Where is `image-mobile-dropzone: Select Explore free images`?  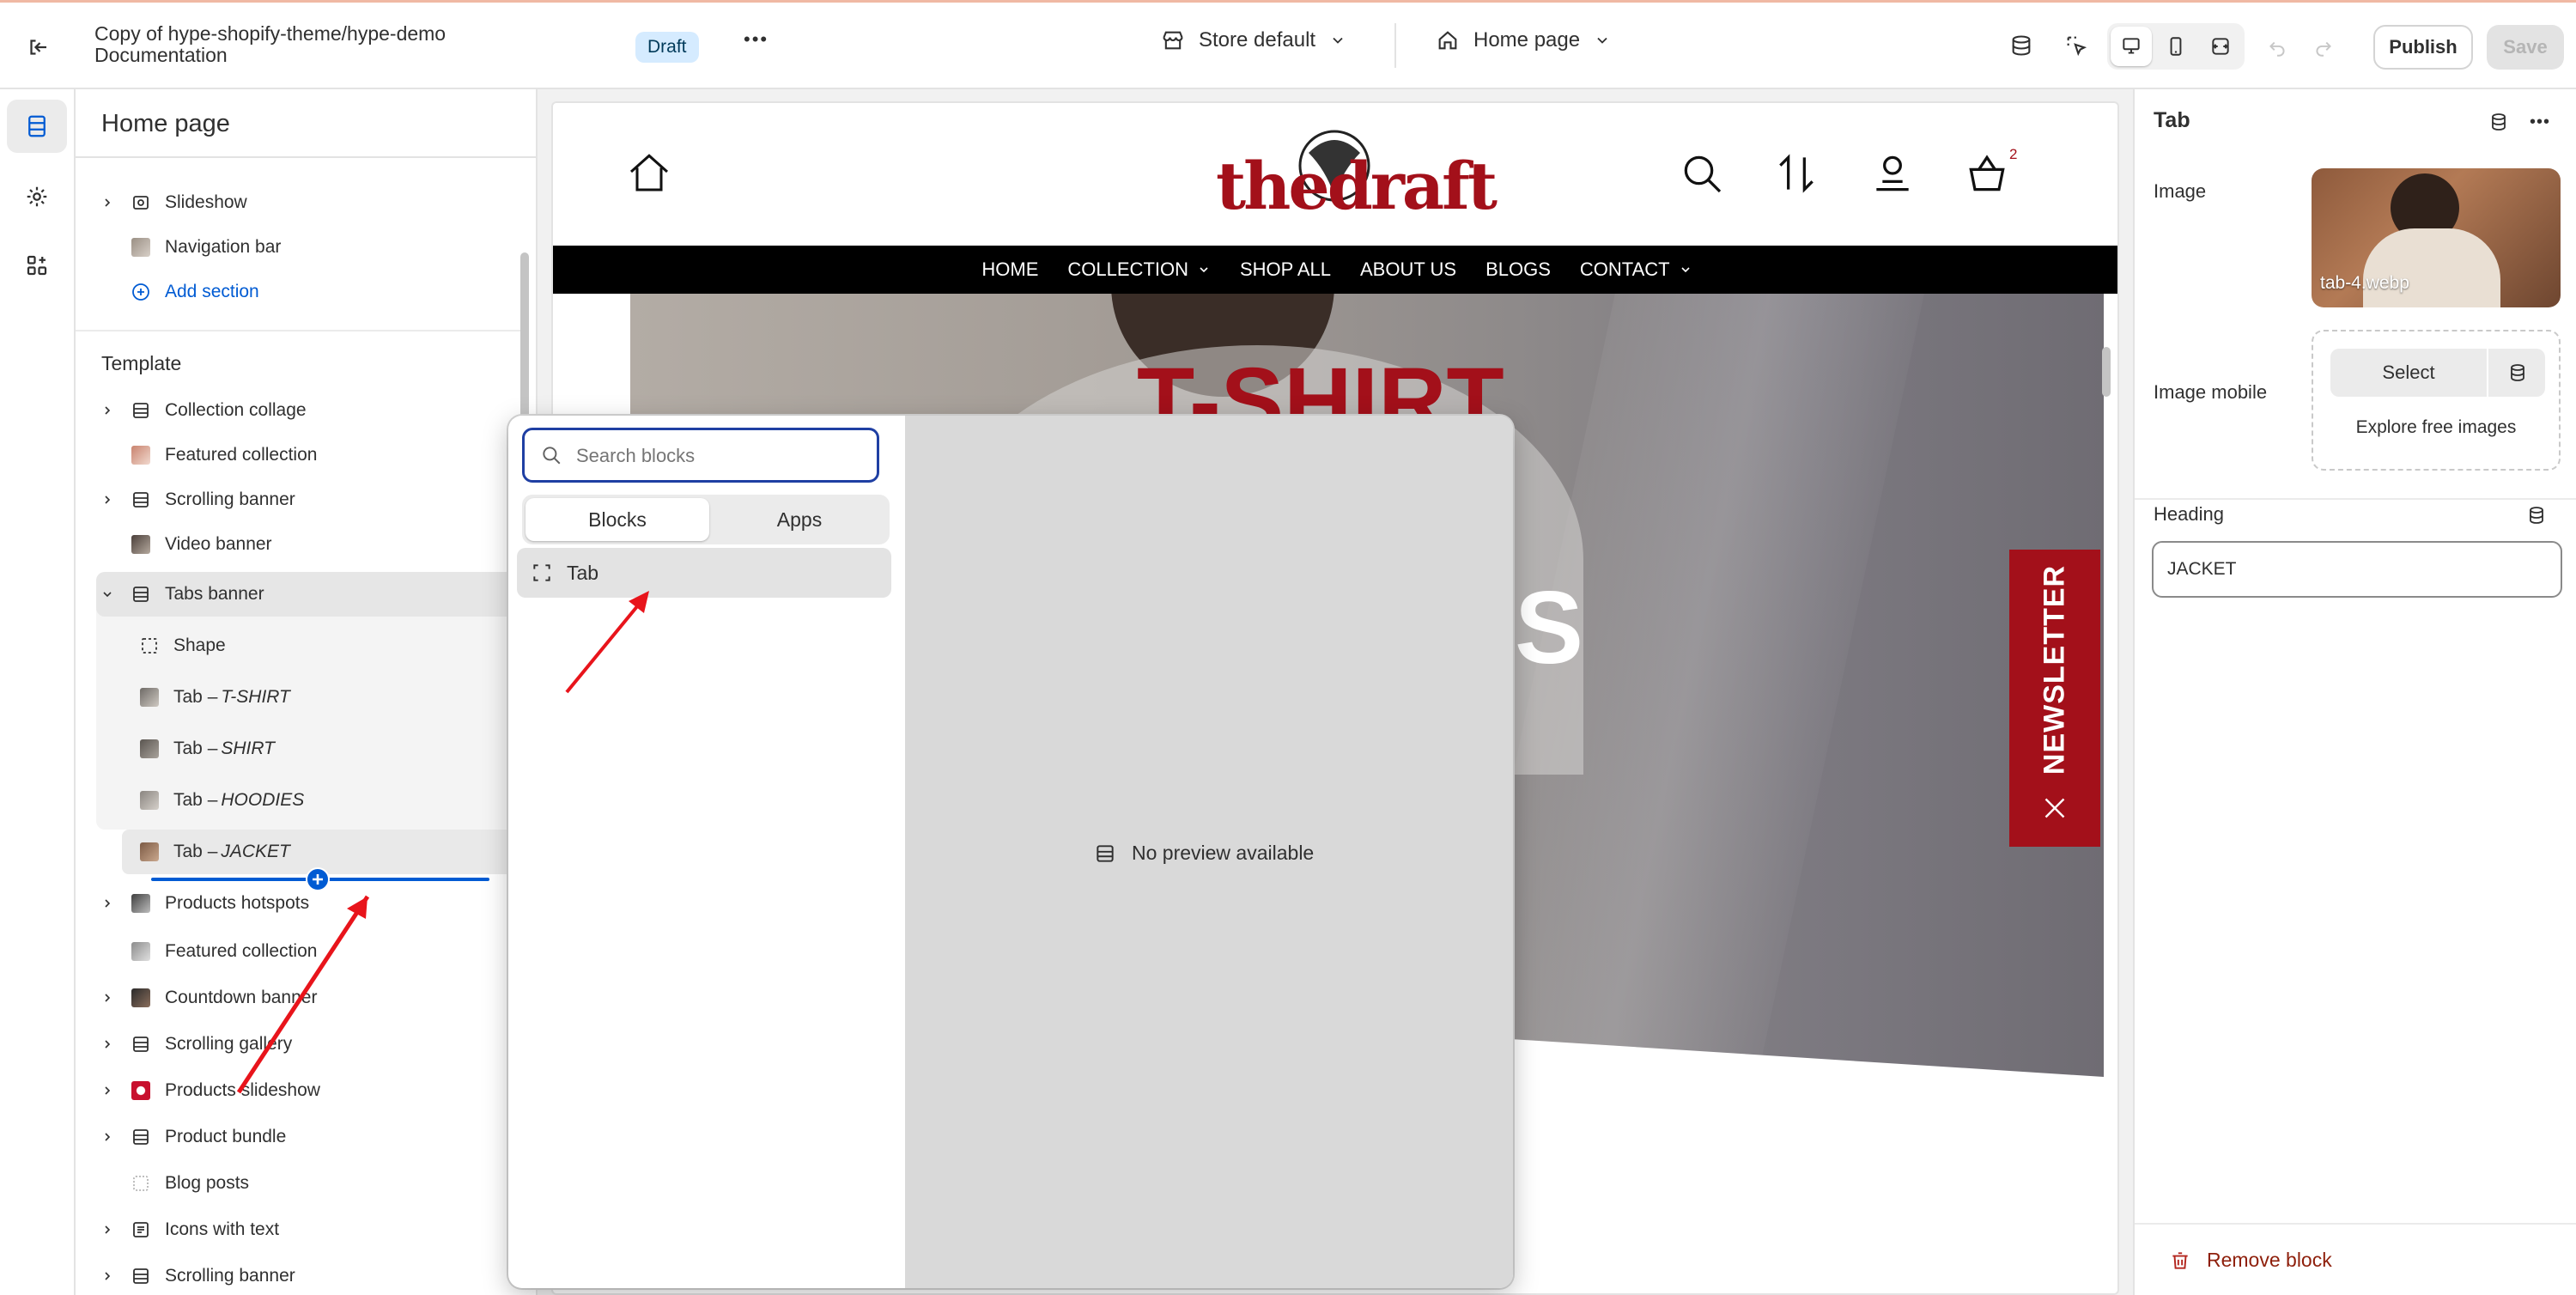
image-mobile-dropzone: Select Explore free images is located at coordinates (2436, 400).